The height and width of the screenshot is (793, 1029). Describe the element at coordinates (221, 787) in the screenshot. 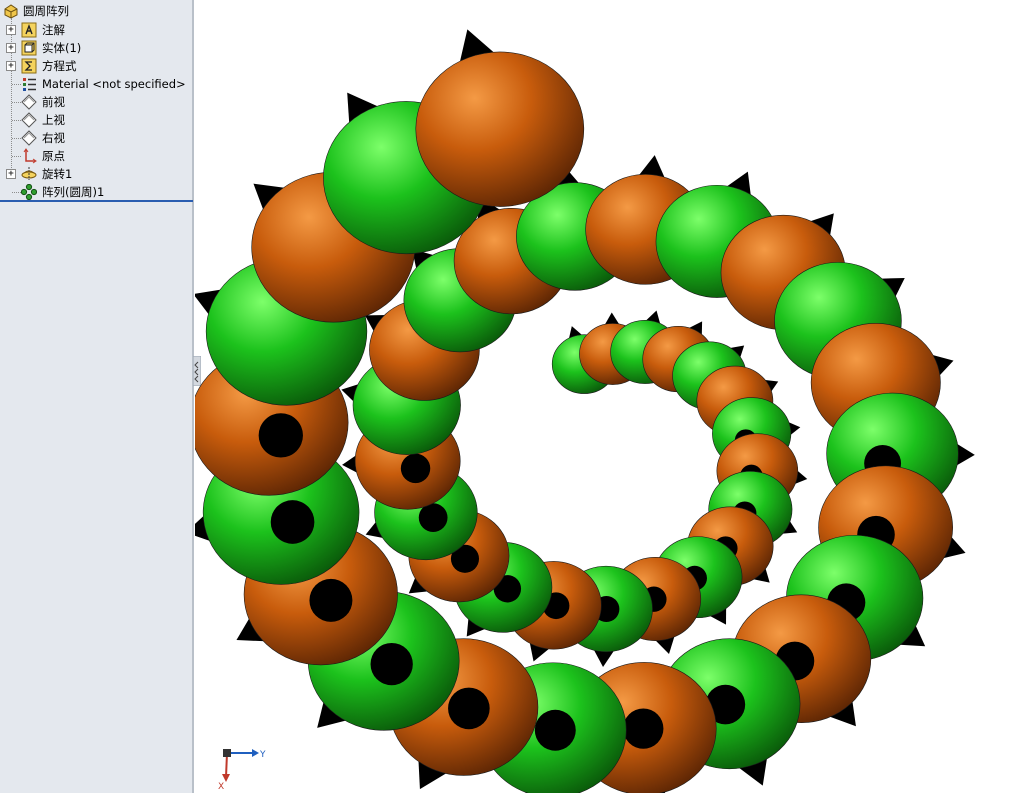

I see `triad-x-label: X` at that location.